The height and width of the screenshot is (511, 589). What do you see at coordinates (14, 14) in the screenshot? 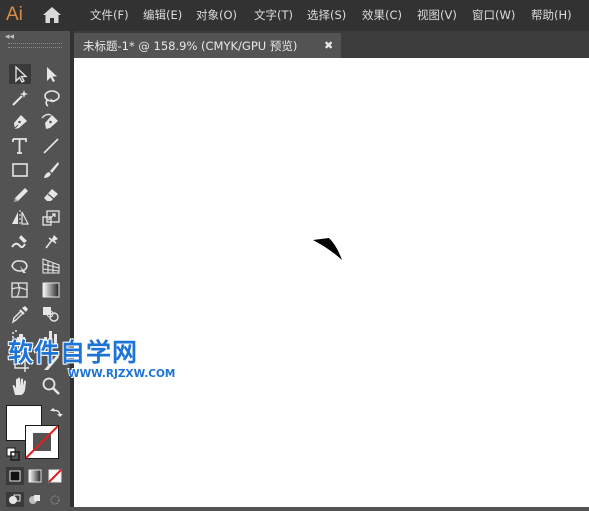
I see `app-logo: Ai` at bounding box center [14, 14].